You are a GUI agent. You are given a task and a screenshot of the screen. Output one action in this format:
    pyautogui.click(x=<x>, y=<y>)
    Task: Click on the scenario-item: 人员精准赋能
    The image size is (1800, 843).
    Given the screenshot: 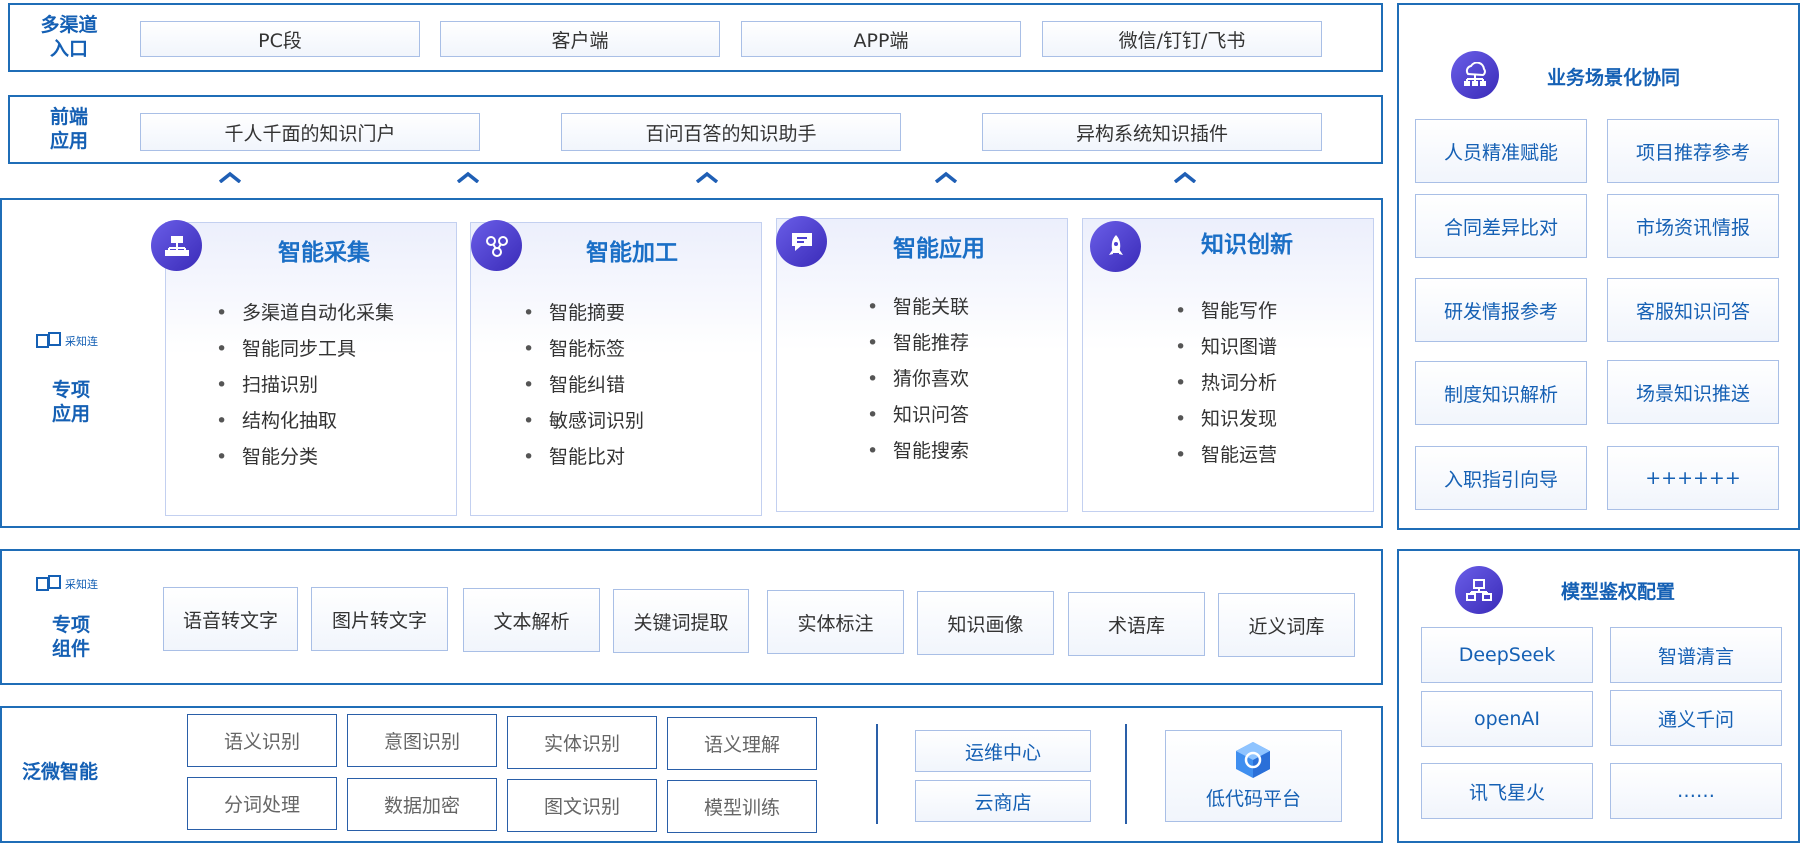 What is the action you would take?
    pyautogui.click(x=1501, y=151)
    